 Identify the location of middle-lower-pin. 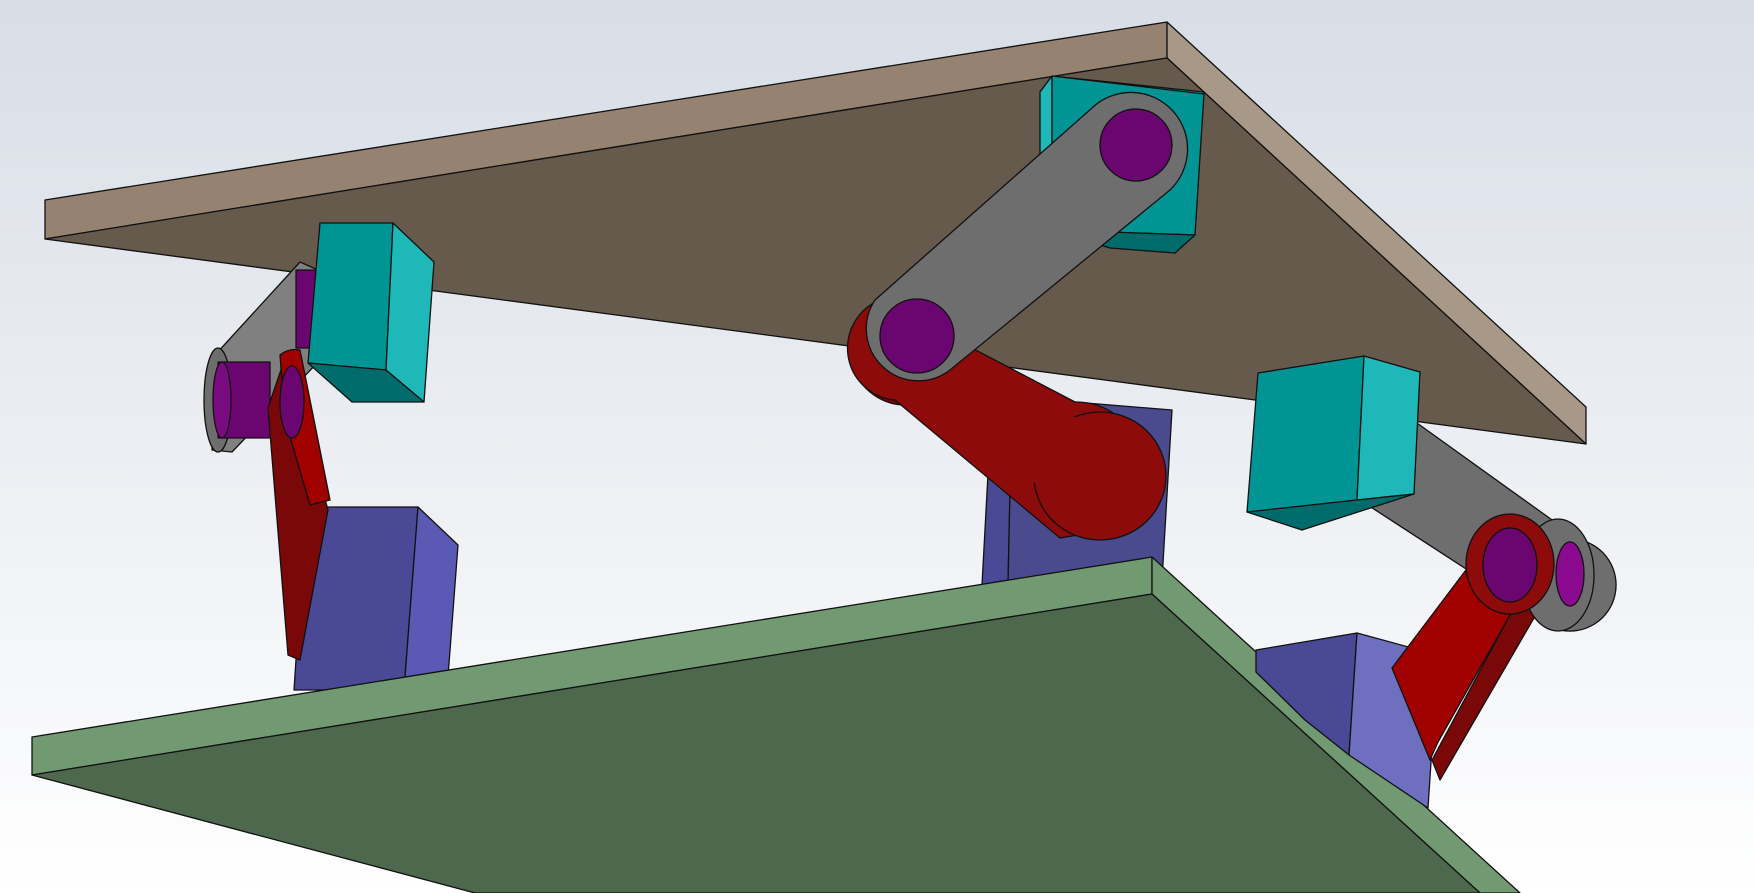
(917, 336).